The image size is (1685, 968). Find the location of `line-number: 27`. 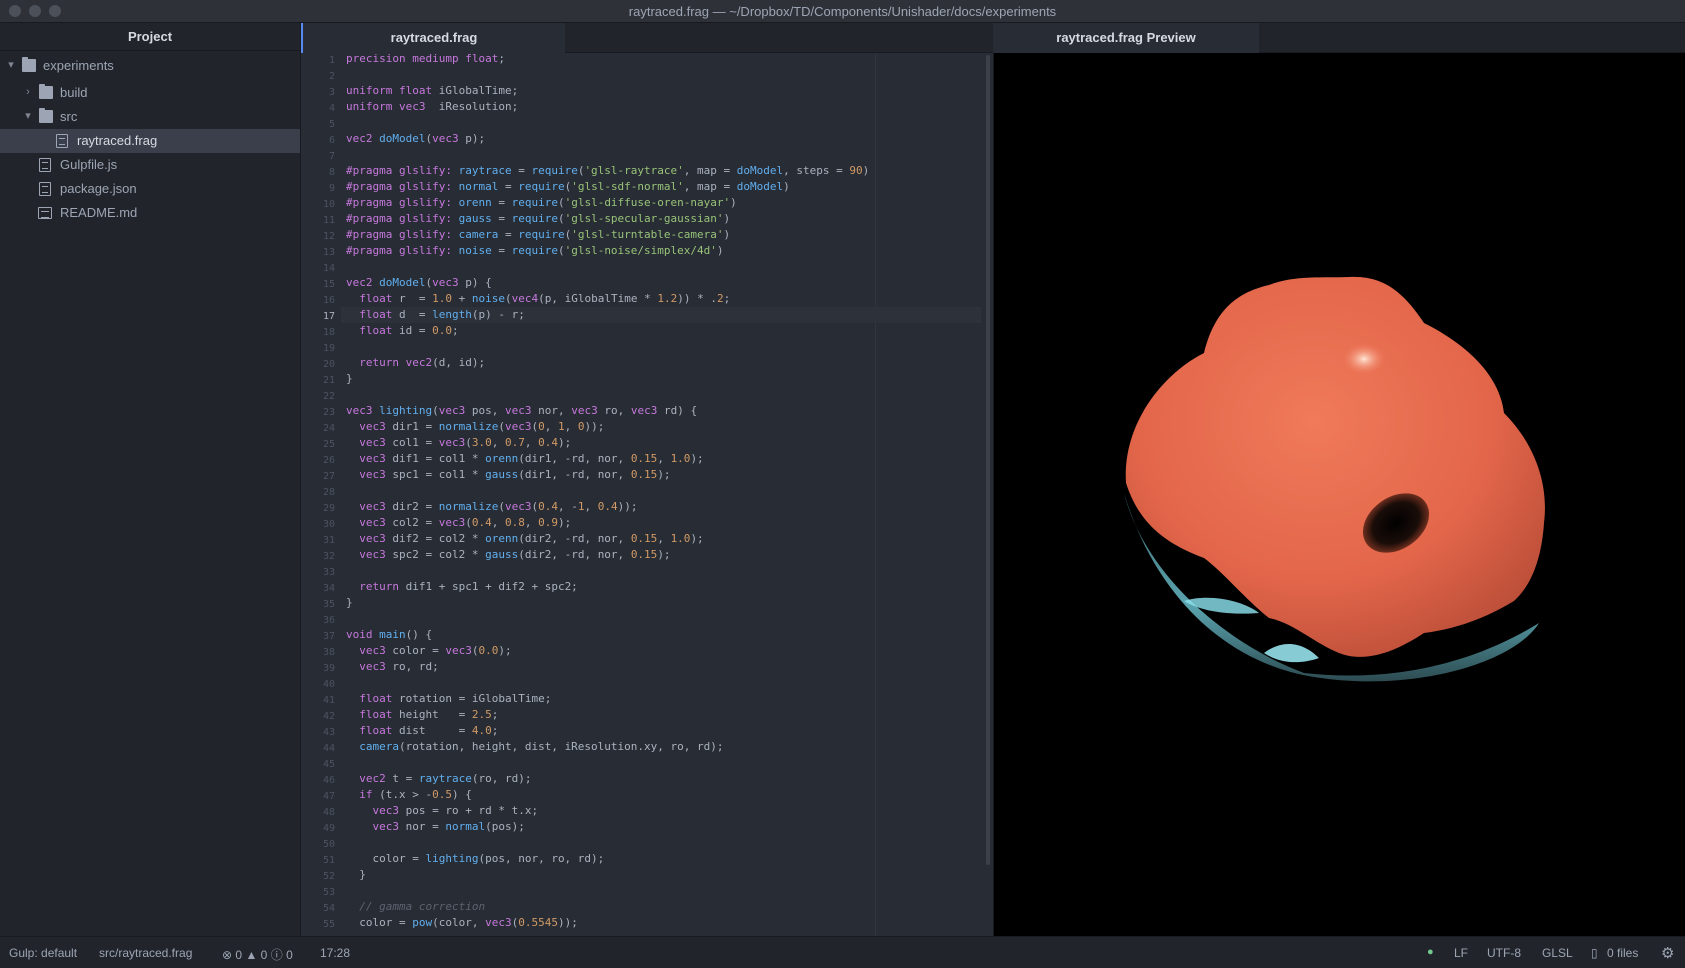

line-number: 27 is located at coordinates (328, 476).